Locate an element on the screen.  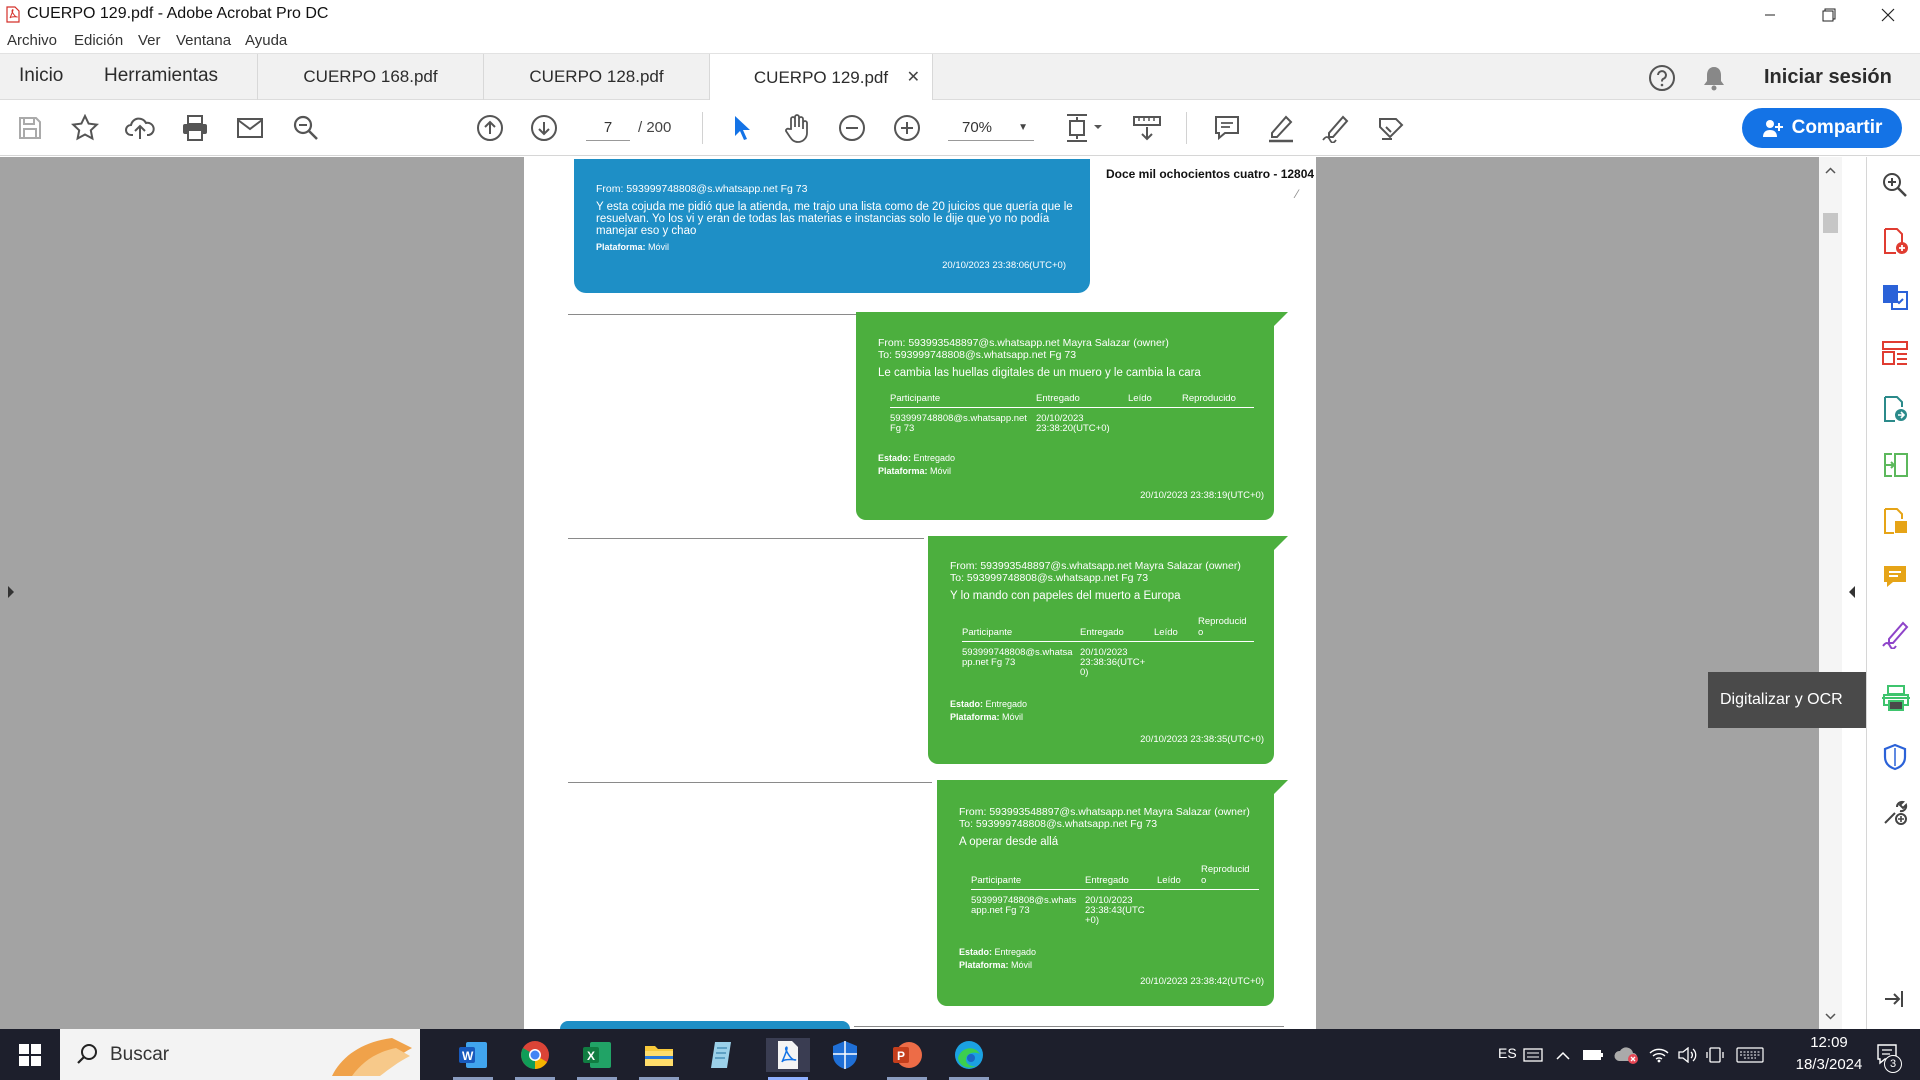
col-entregado: Entregado is located at coordinates (1121, 877).